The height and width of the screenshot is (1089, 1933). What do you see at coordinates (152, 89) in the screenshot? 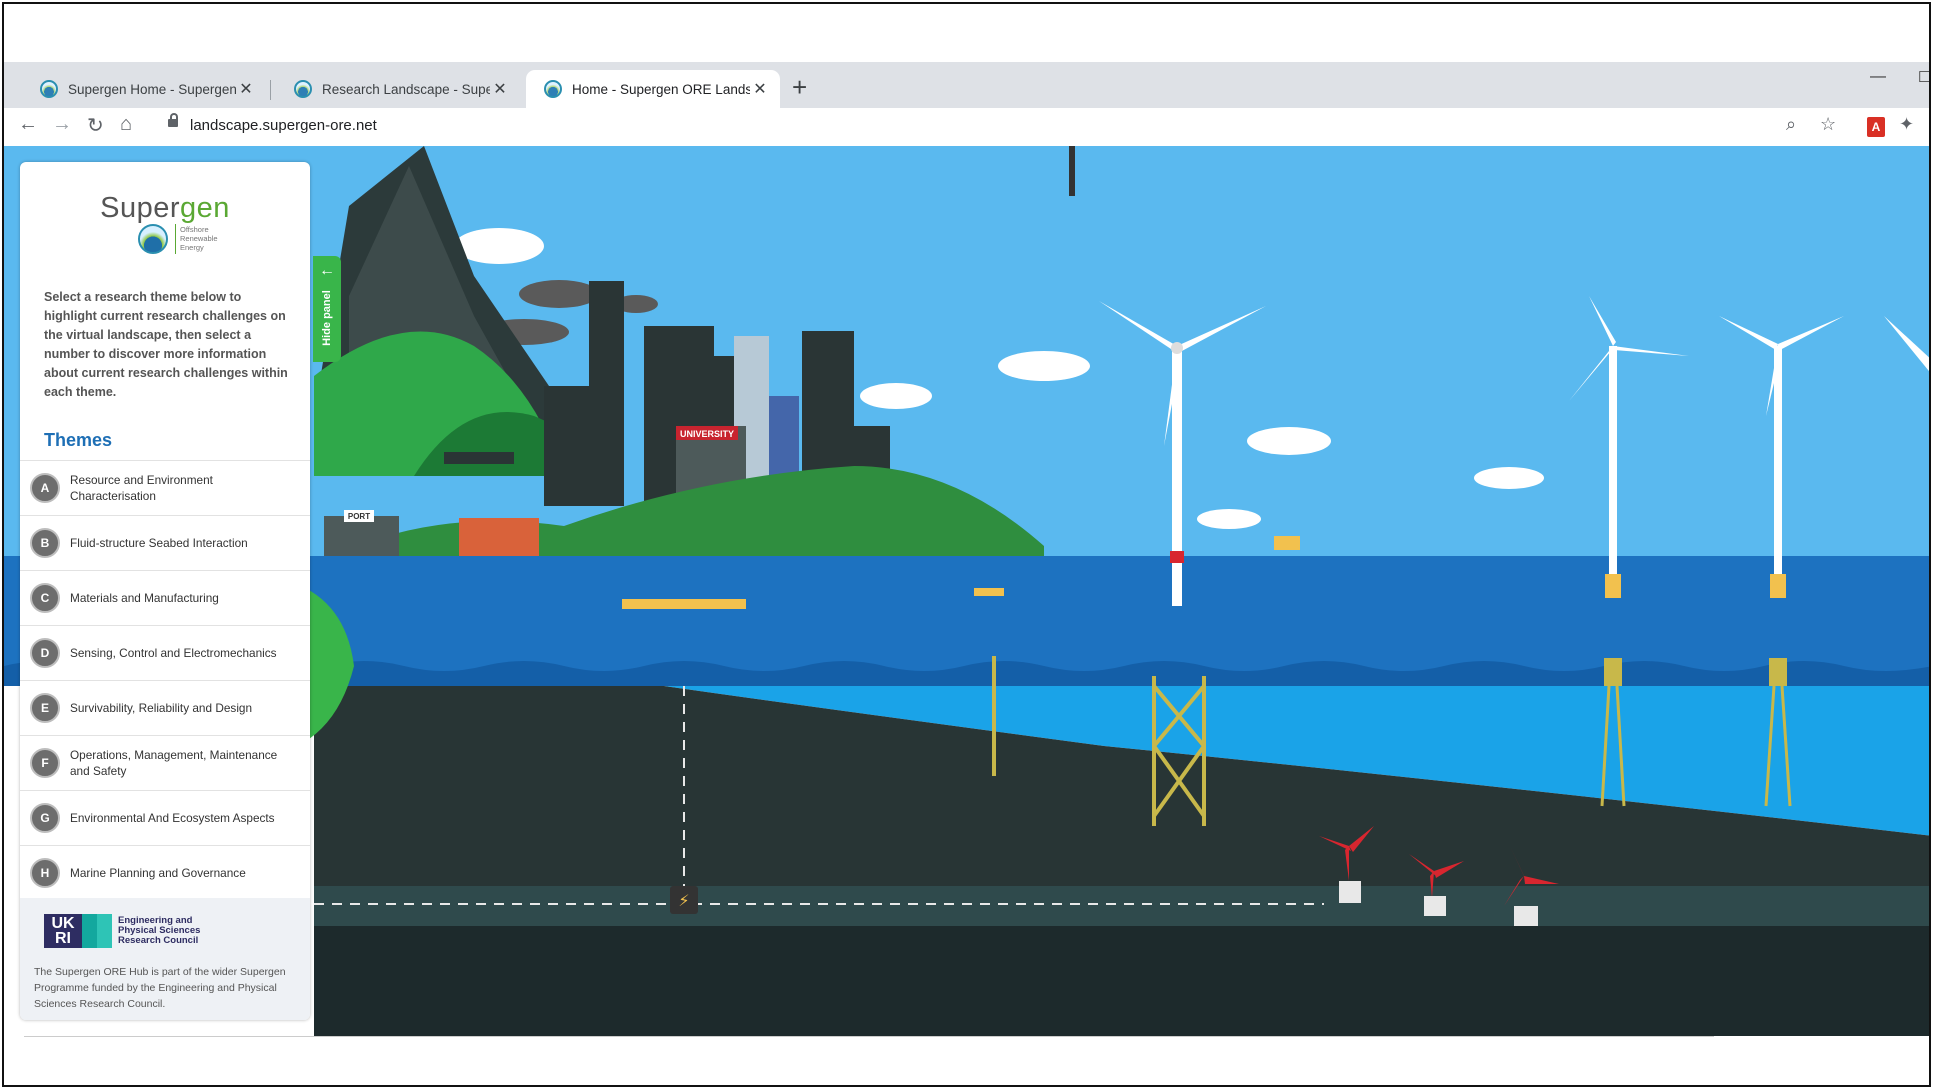
I see `tab-title: Supergen Home - Supergen ORE` at bounding box center [152, 89].